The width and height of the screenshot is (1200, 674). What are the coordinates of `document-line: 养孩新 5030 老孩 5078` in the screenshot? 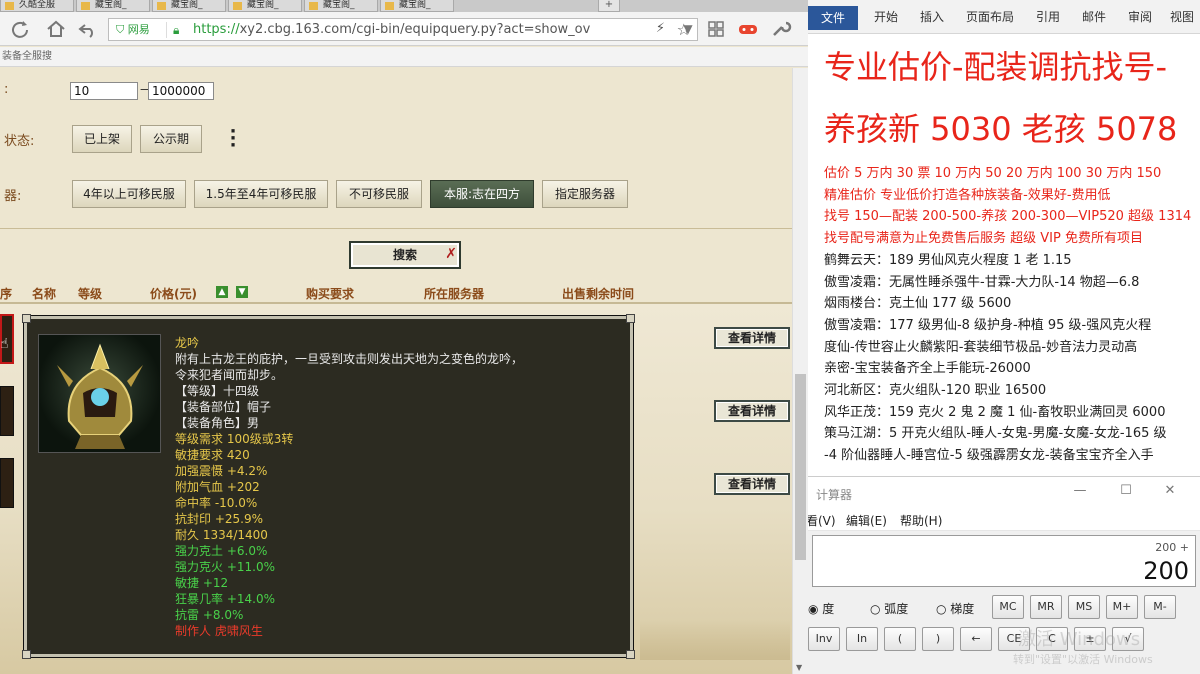 It's located at (1001, 129).